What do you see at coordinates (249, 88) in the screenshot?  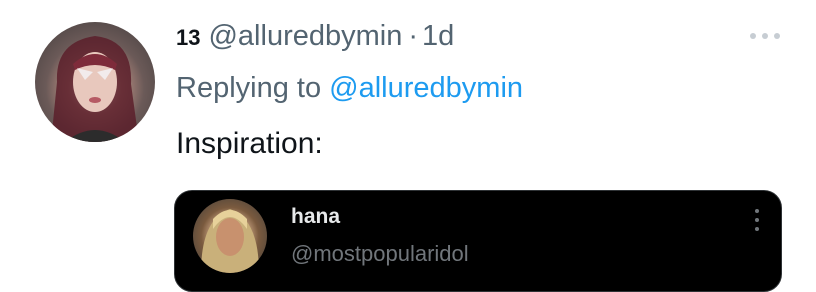 I see `replying-prefix: Replying to` at bounding box center [249, 88].